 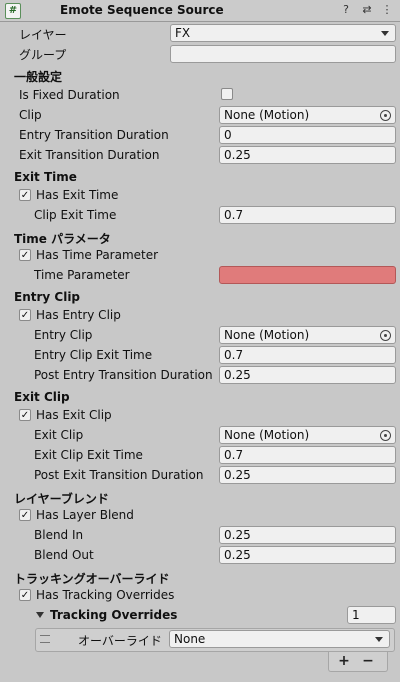 What do you see at coordinates (45, 177) in the screenshot?
I see `exit-time-heading: Exit Time` at bounding box center [45, 177].